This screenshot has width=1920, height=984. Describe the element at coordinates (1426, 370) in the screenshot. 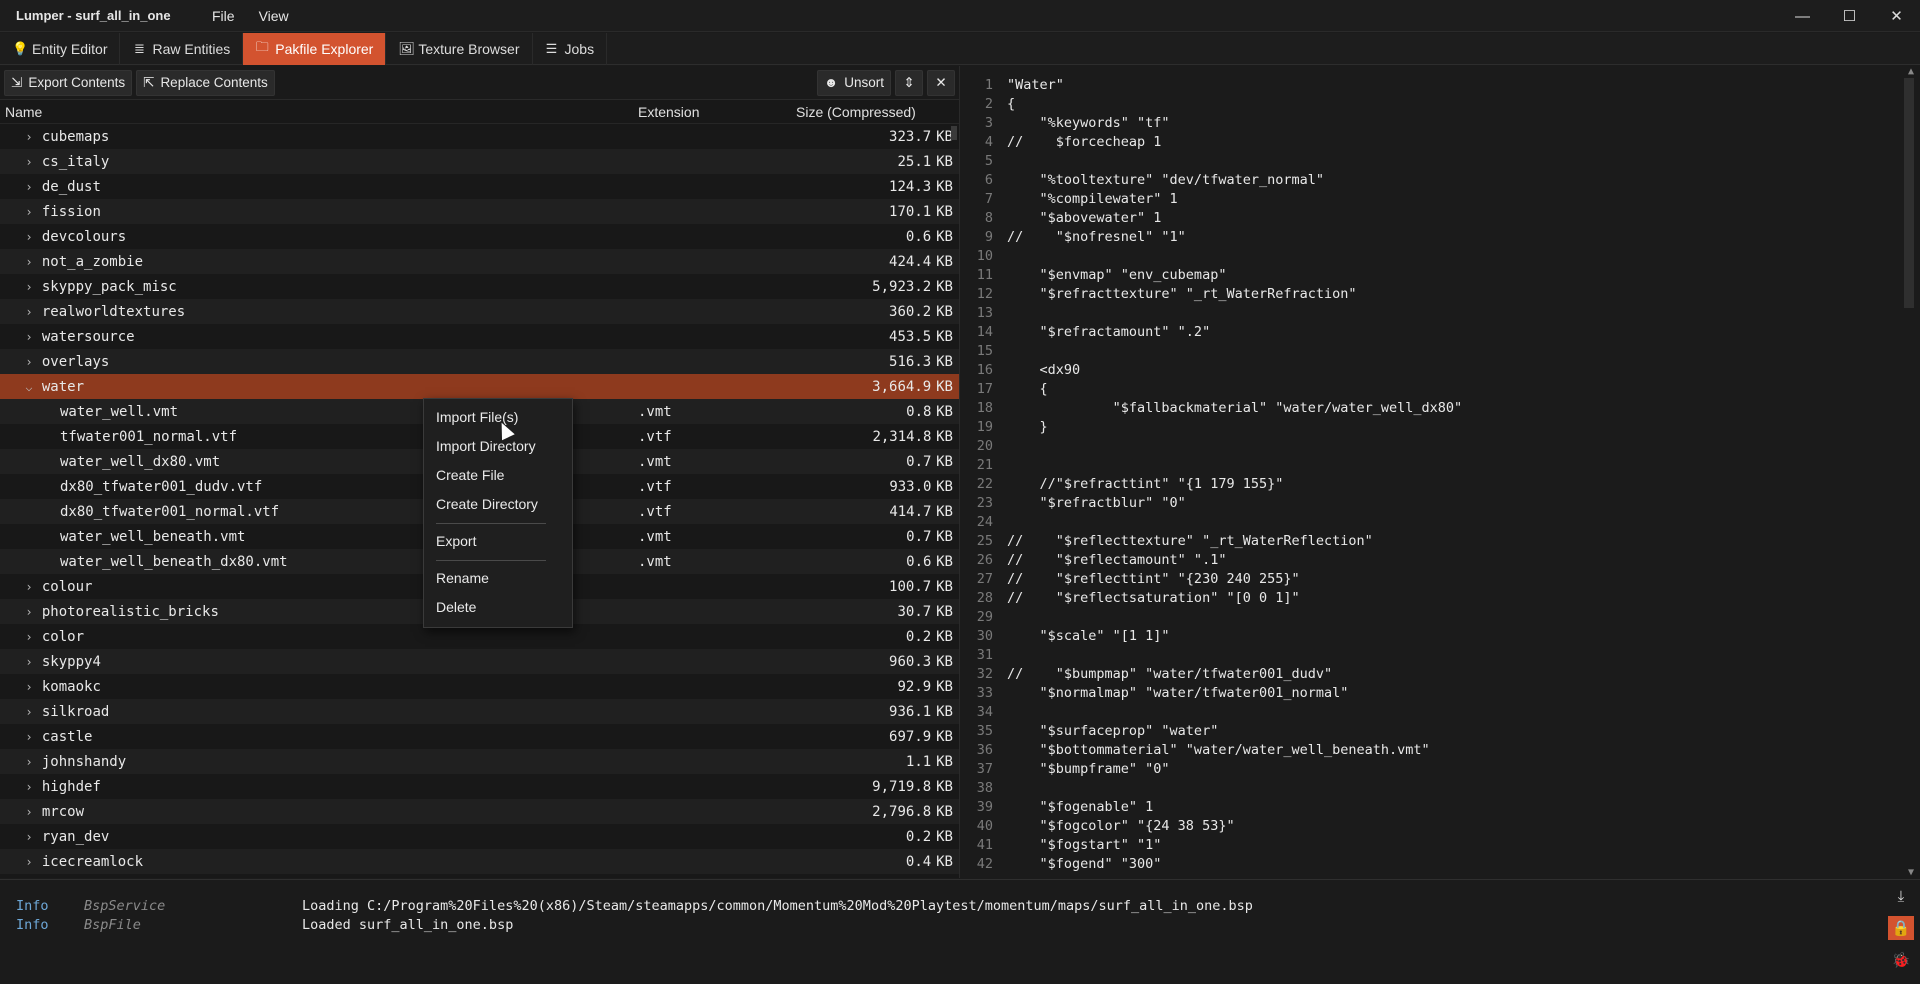

I see `code-line: 16 <dx90` at that location.